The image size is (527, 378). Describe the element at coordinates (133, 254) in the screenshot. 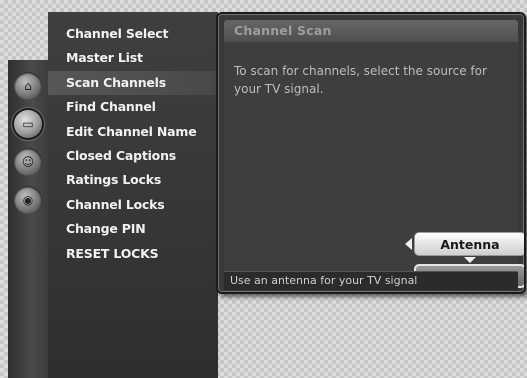

I see `menu-item-reset-locks: RESET LOCKS` at that location.